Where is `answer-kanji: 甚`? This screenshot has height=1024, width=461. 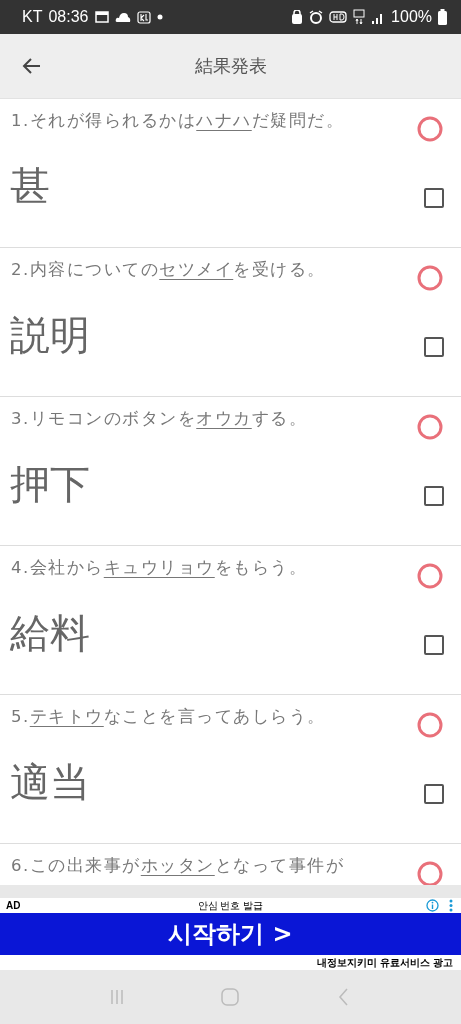 answer-kanji: 甚 is located at coordinates (30, 186).